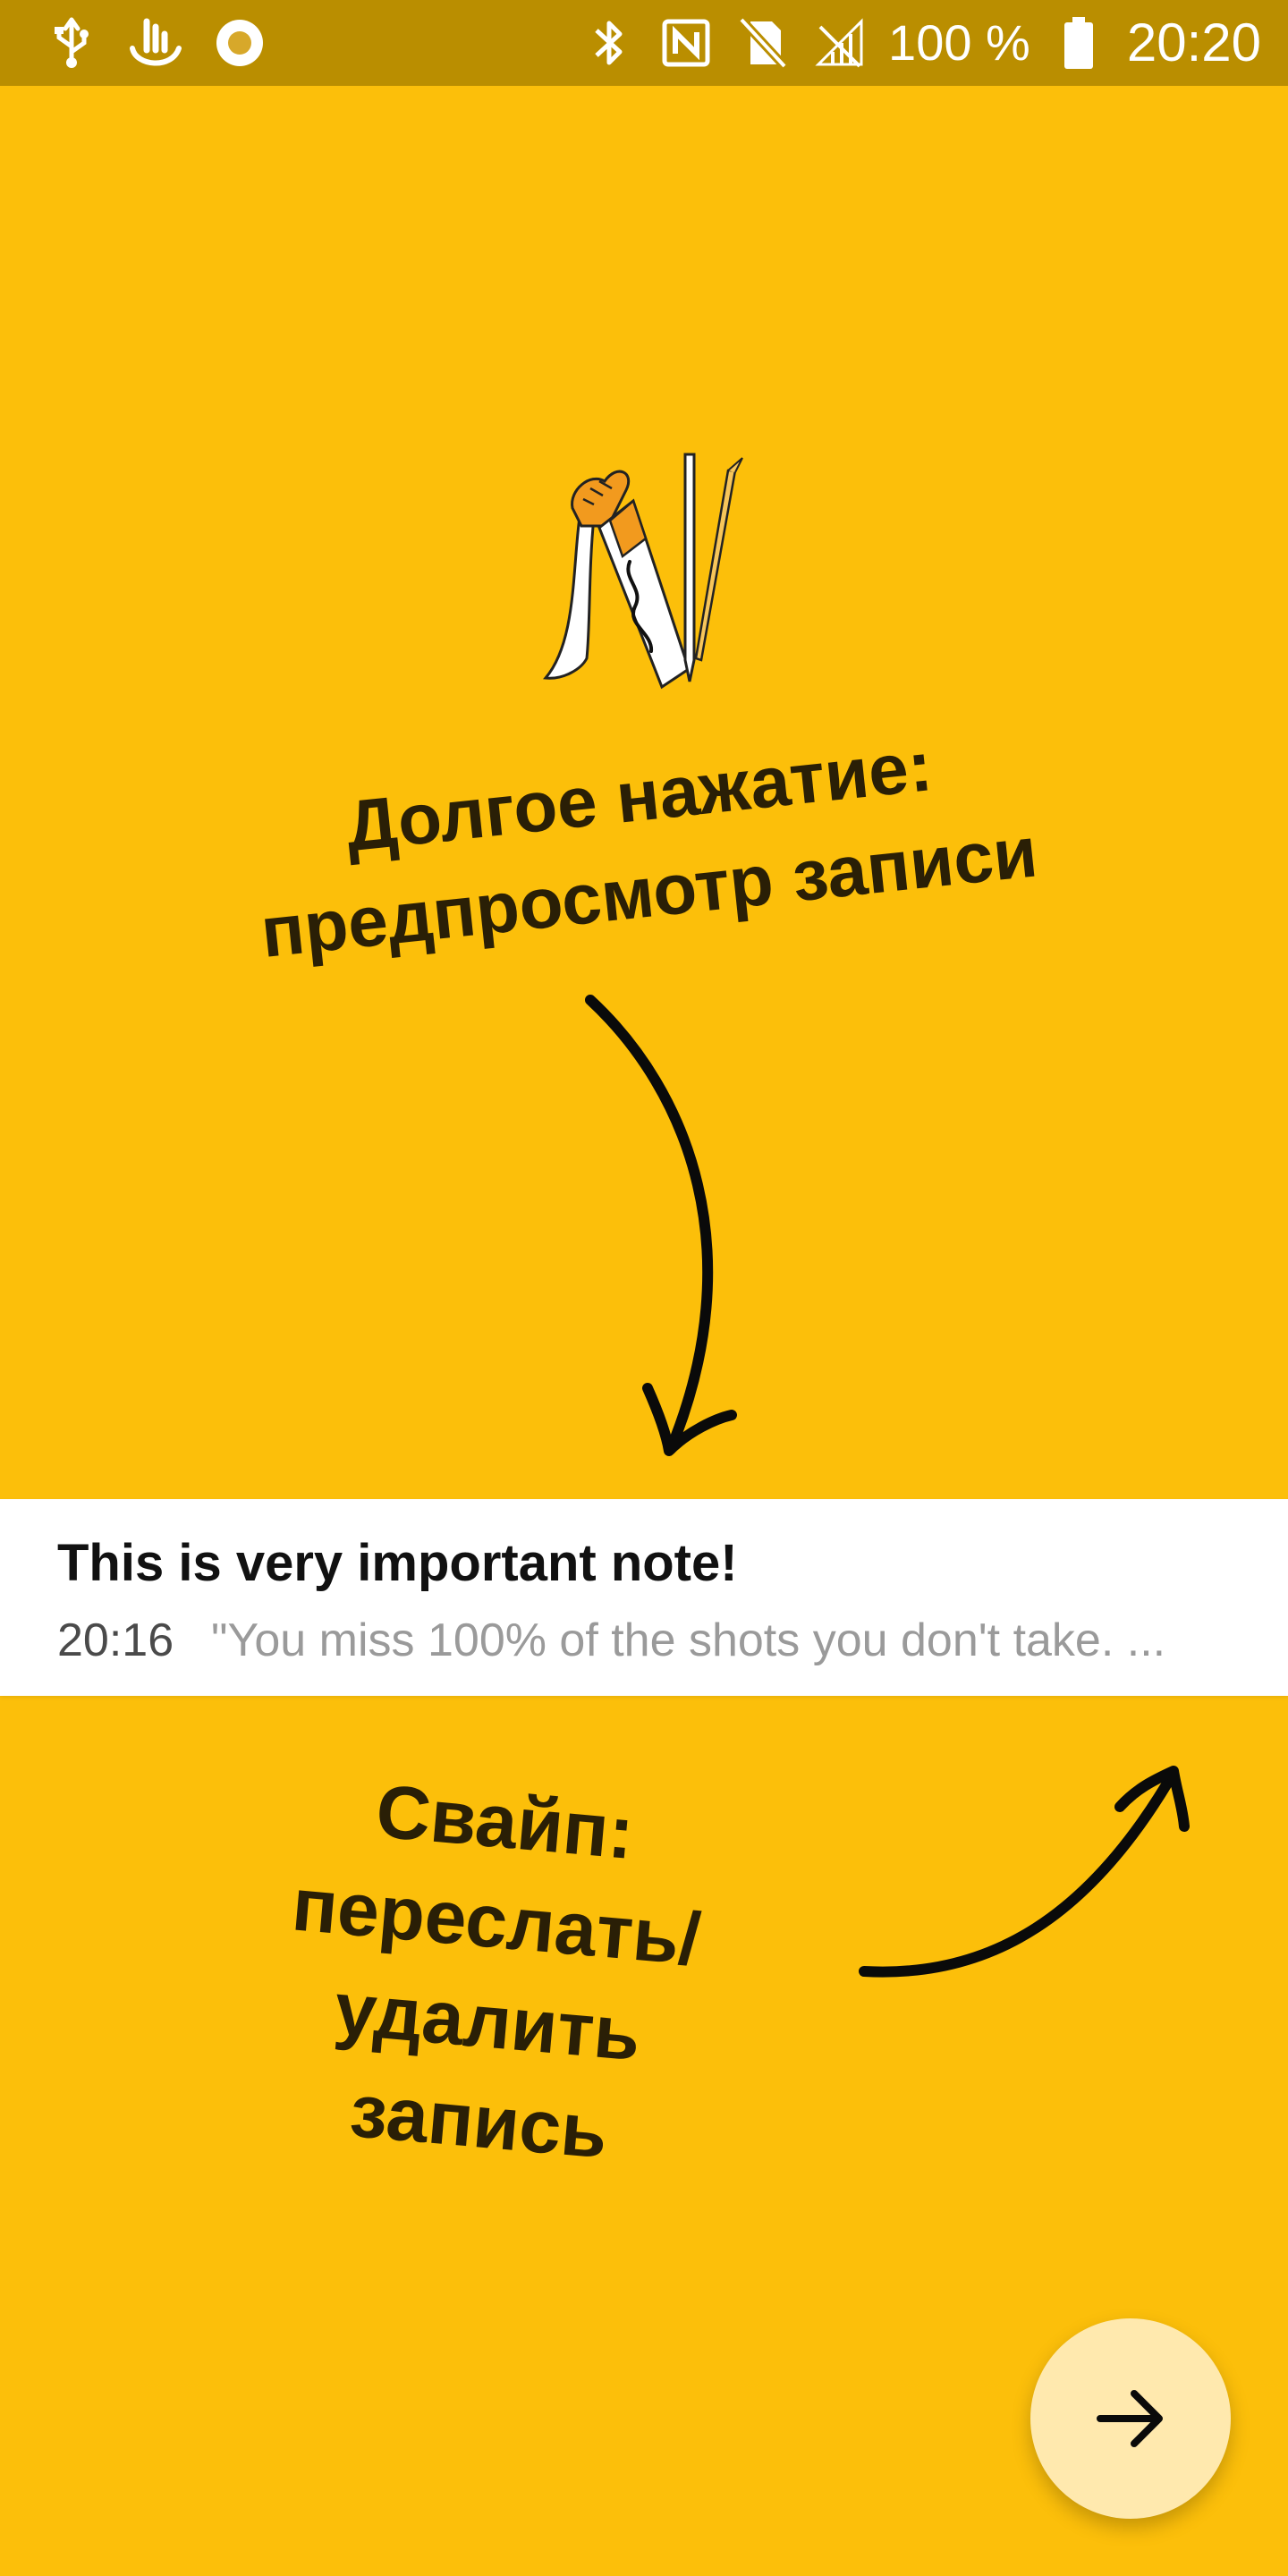  I want to click on arrow-right-icon, so click(1130, 2418).